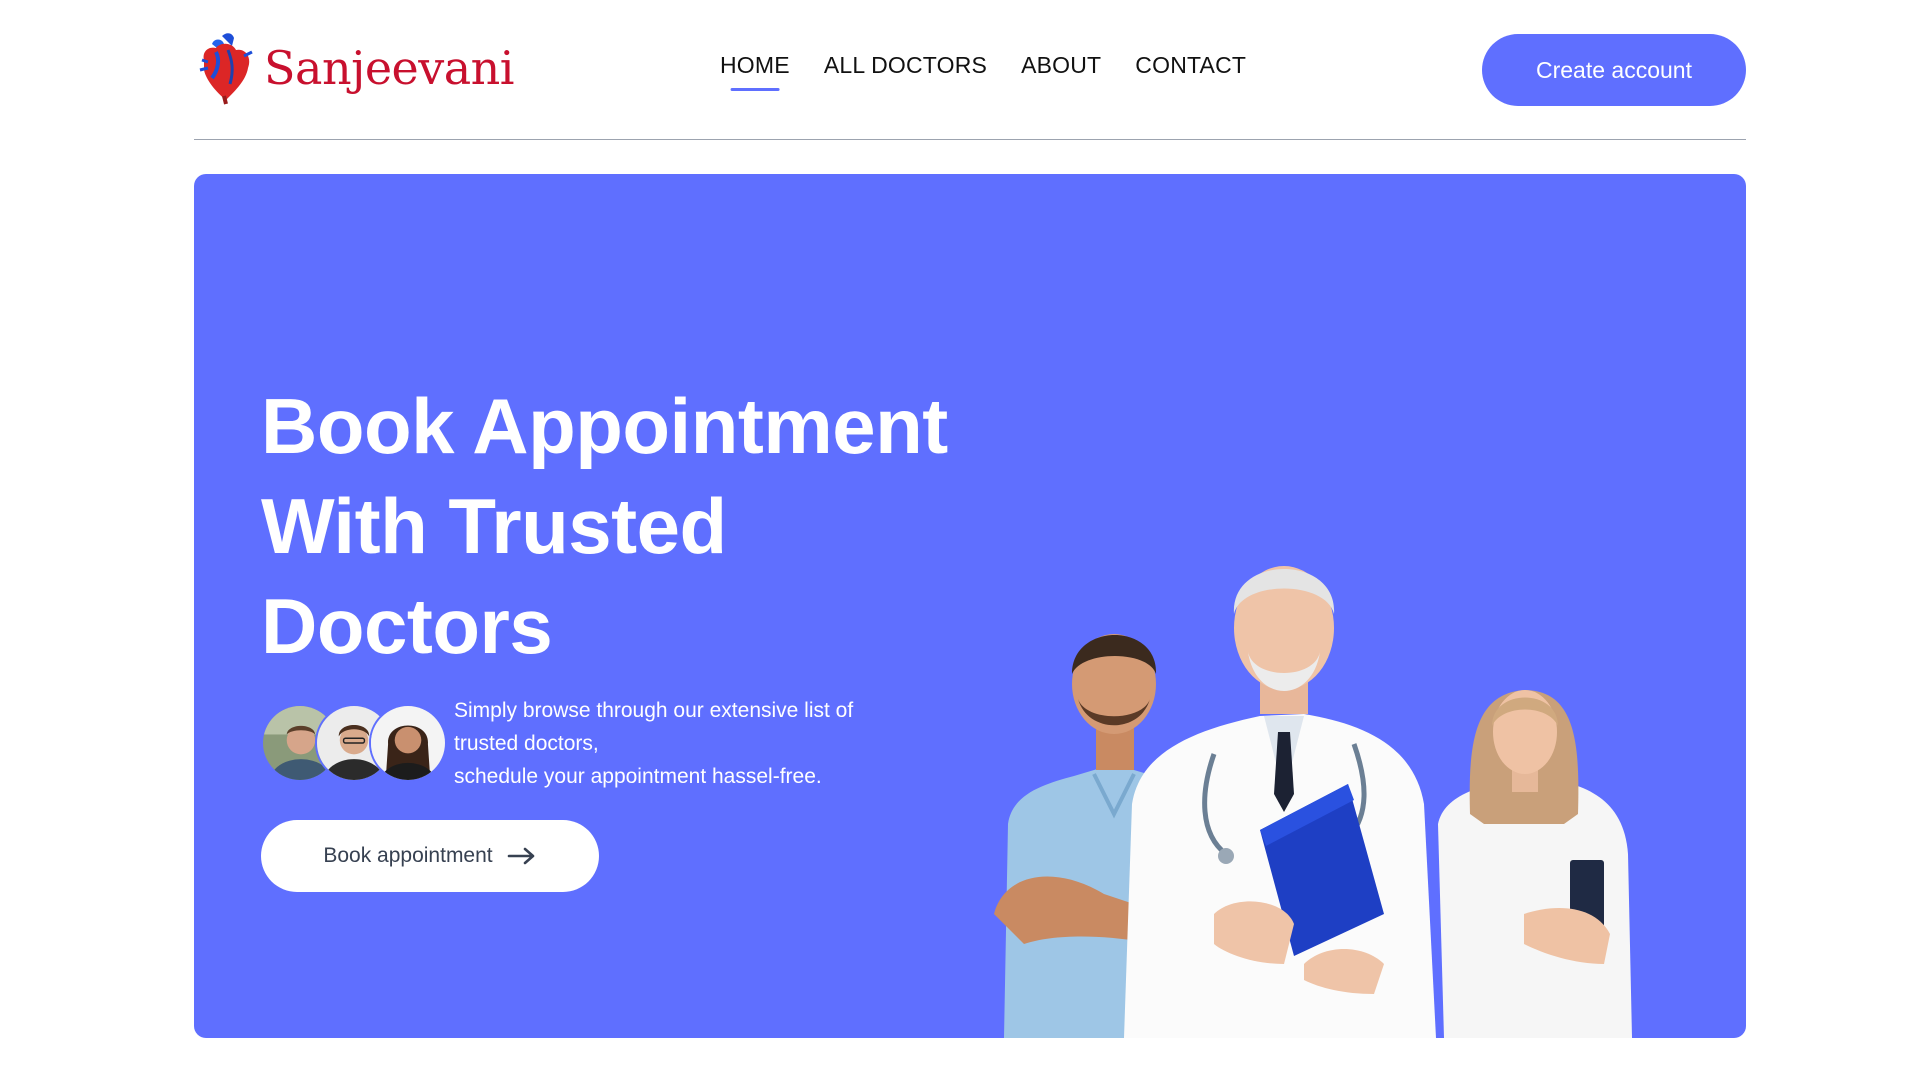  Describe the element at coordinates (604, 426) in the screenshot. I see `hero-title-line: Book Appointment` at that location.